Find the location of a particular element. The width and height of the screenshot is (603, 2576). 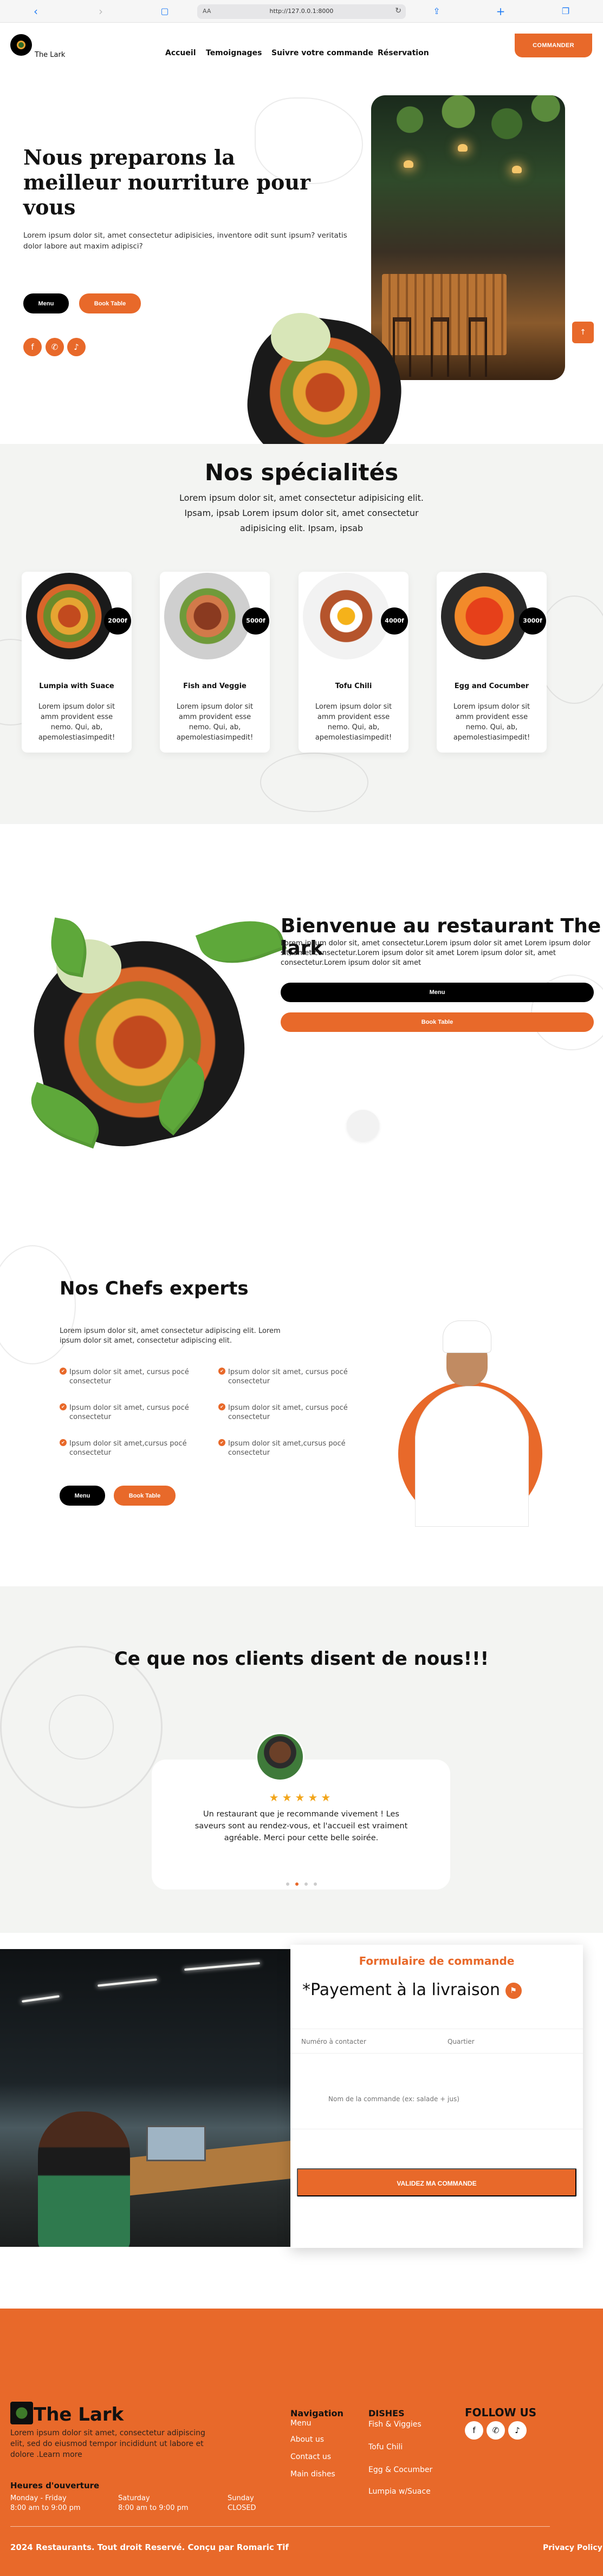

footer-divider is located at coordinates (280, 2526).